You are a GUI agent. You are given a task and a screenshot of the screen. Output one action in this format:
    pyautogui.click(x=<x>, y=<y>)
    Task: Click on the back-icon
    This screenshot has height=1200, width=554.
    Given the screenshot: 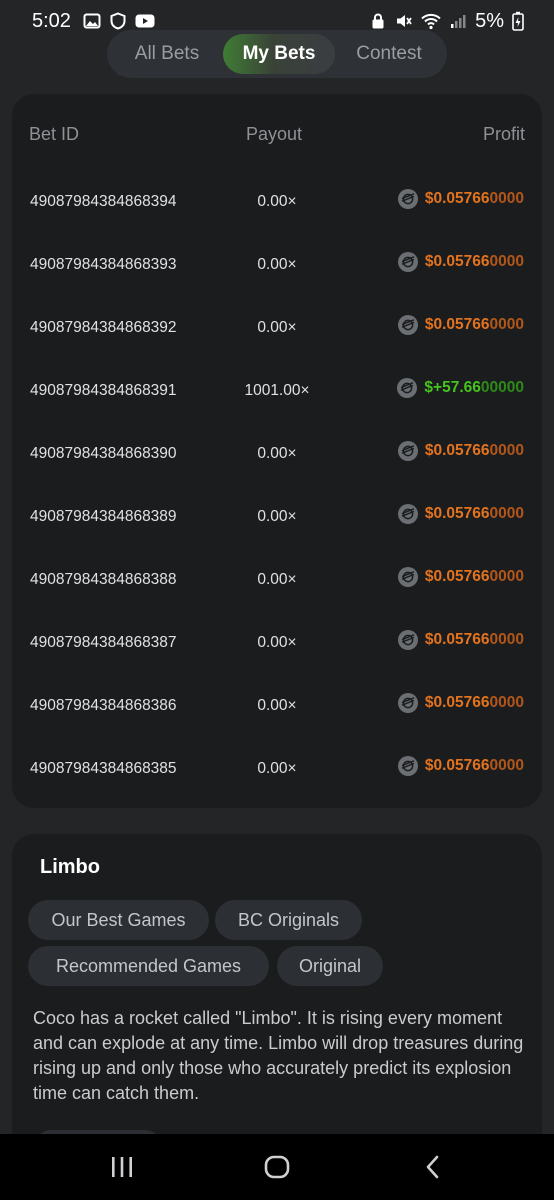 What is the action you would take?
    pyautogui.click(x=433, y=1167)
    